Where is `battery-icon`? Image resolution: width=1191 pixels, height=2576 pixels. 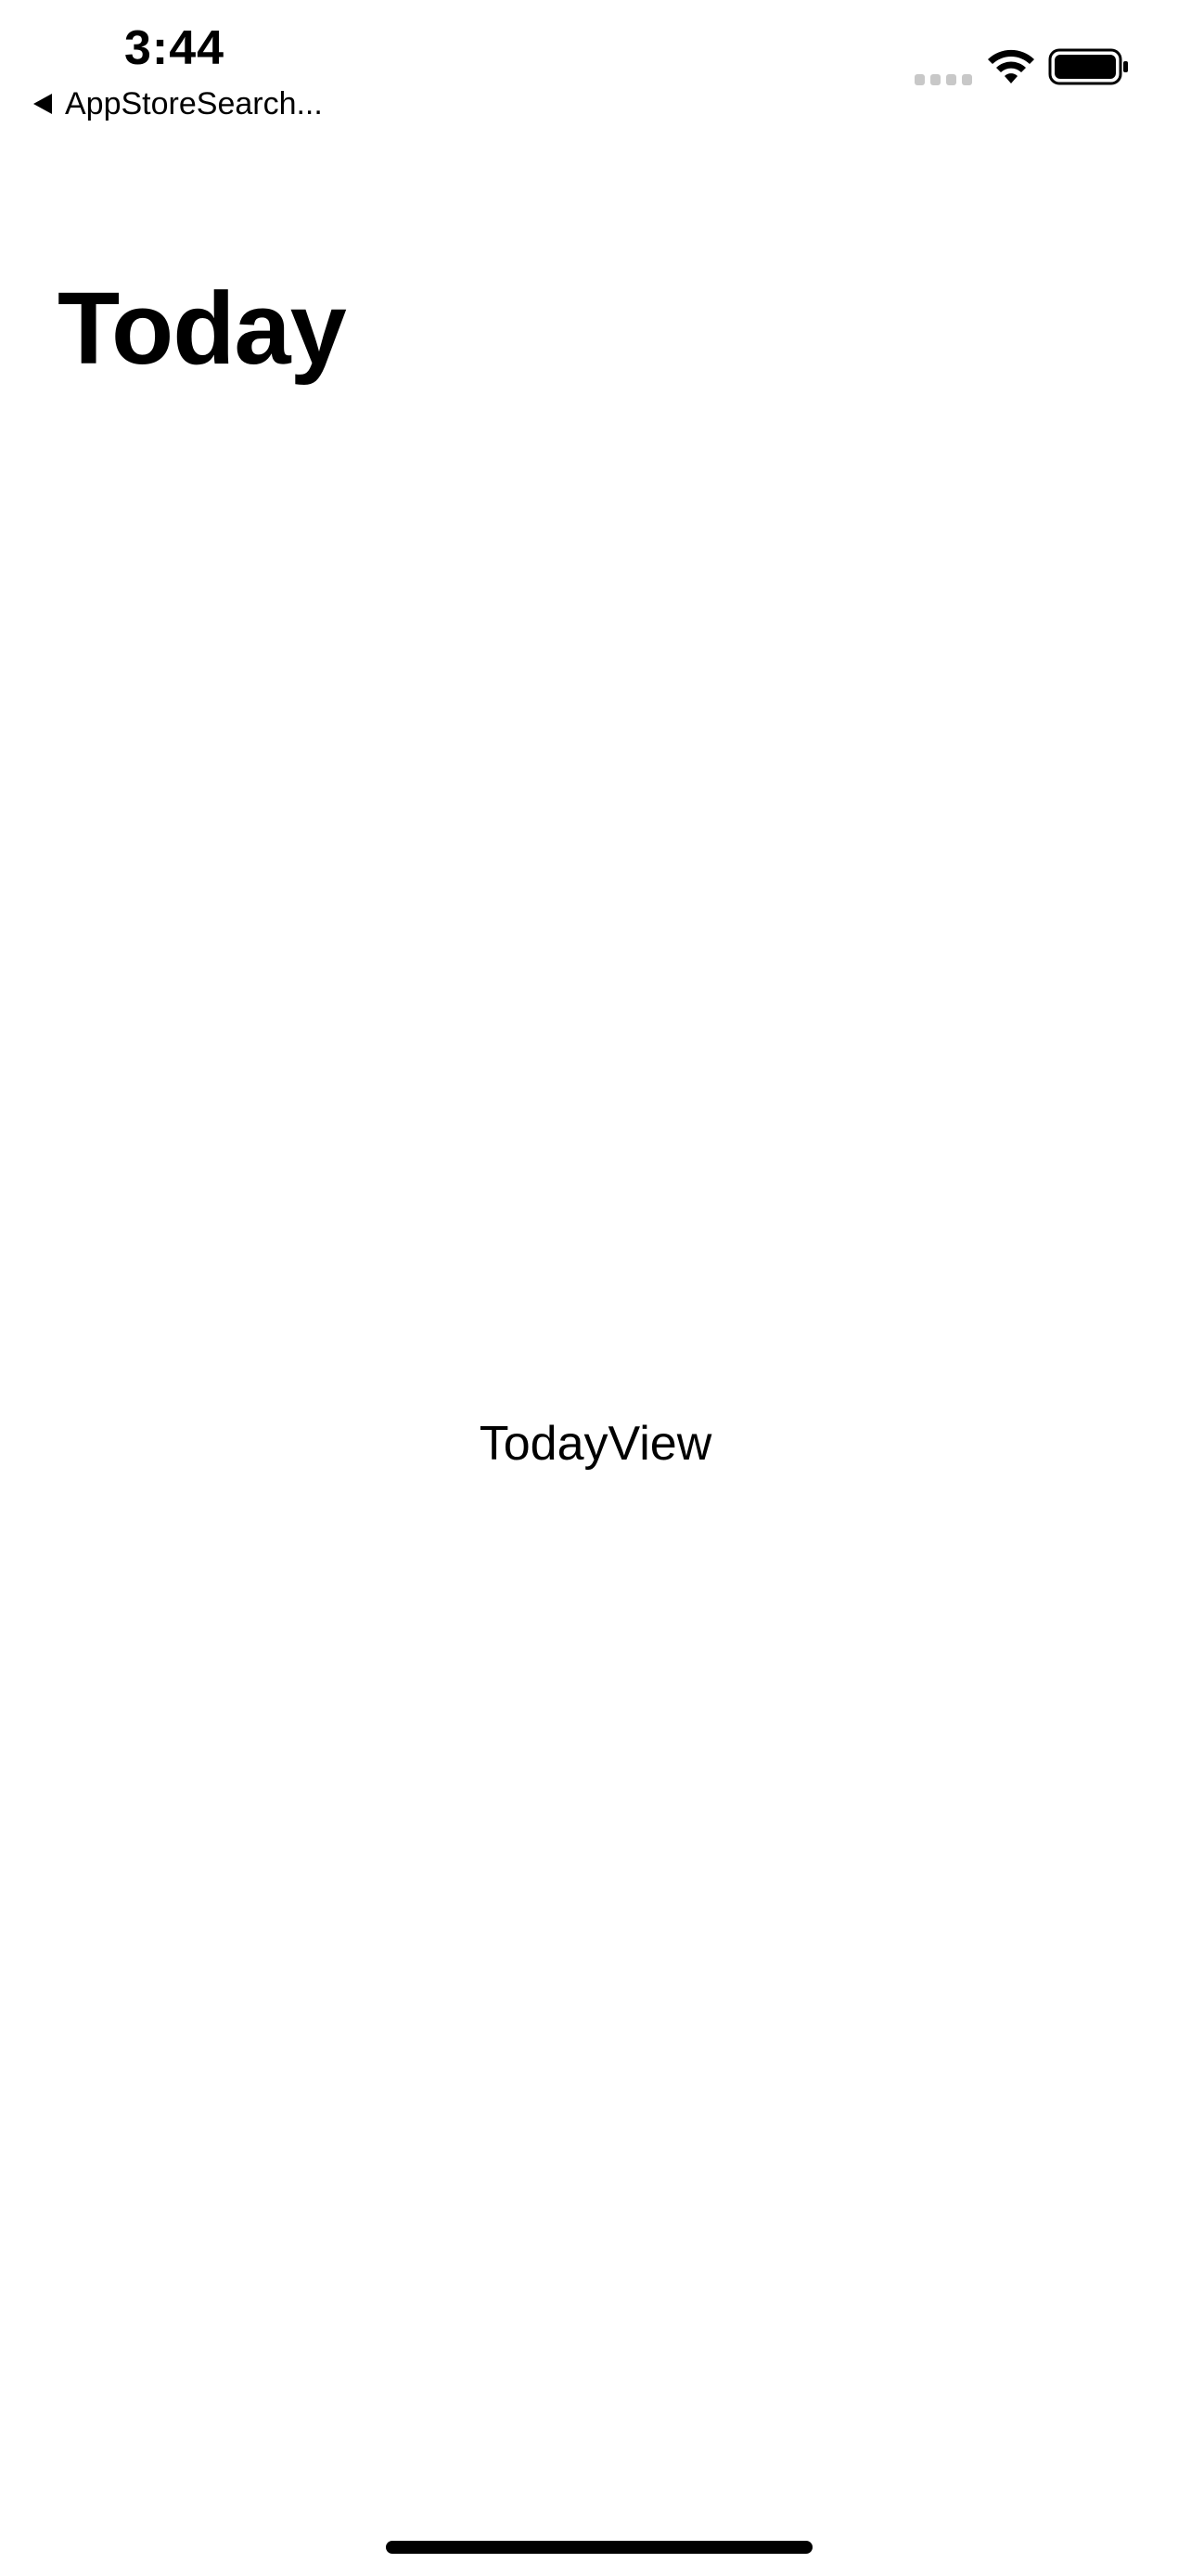
battery-icon is located at coordinates (1088, 66).